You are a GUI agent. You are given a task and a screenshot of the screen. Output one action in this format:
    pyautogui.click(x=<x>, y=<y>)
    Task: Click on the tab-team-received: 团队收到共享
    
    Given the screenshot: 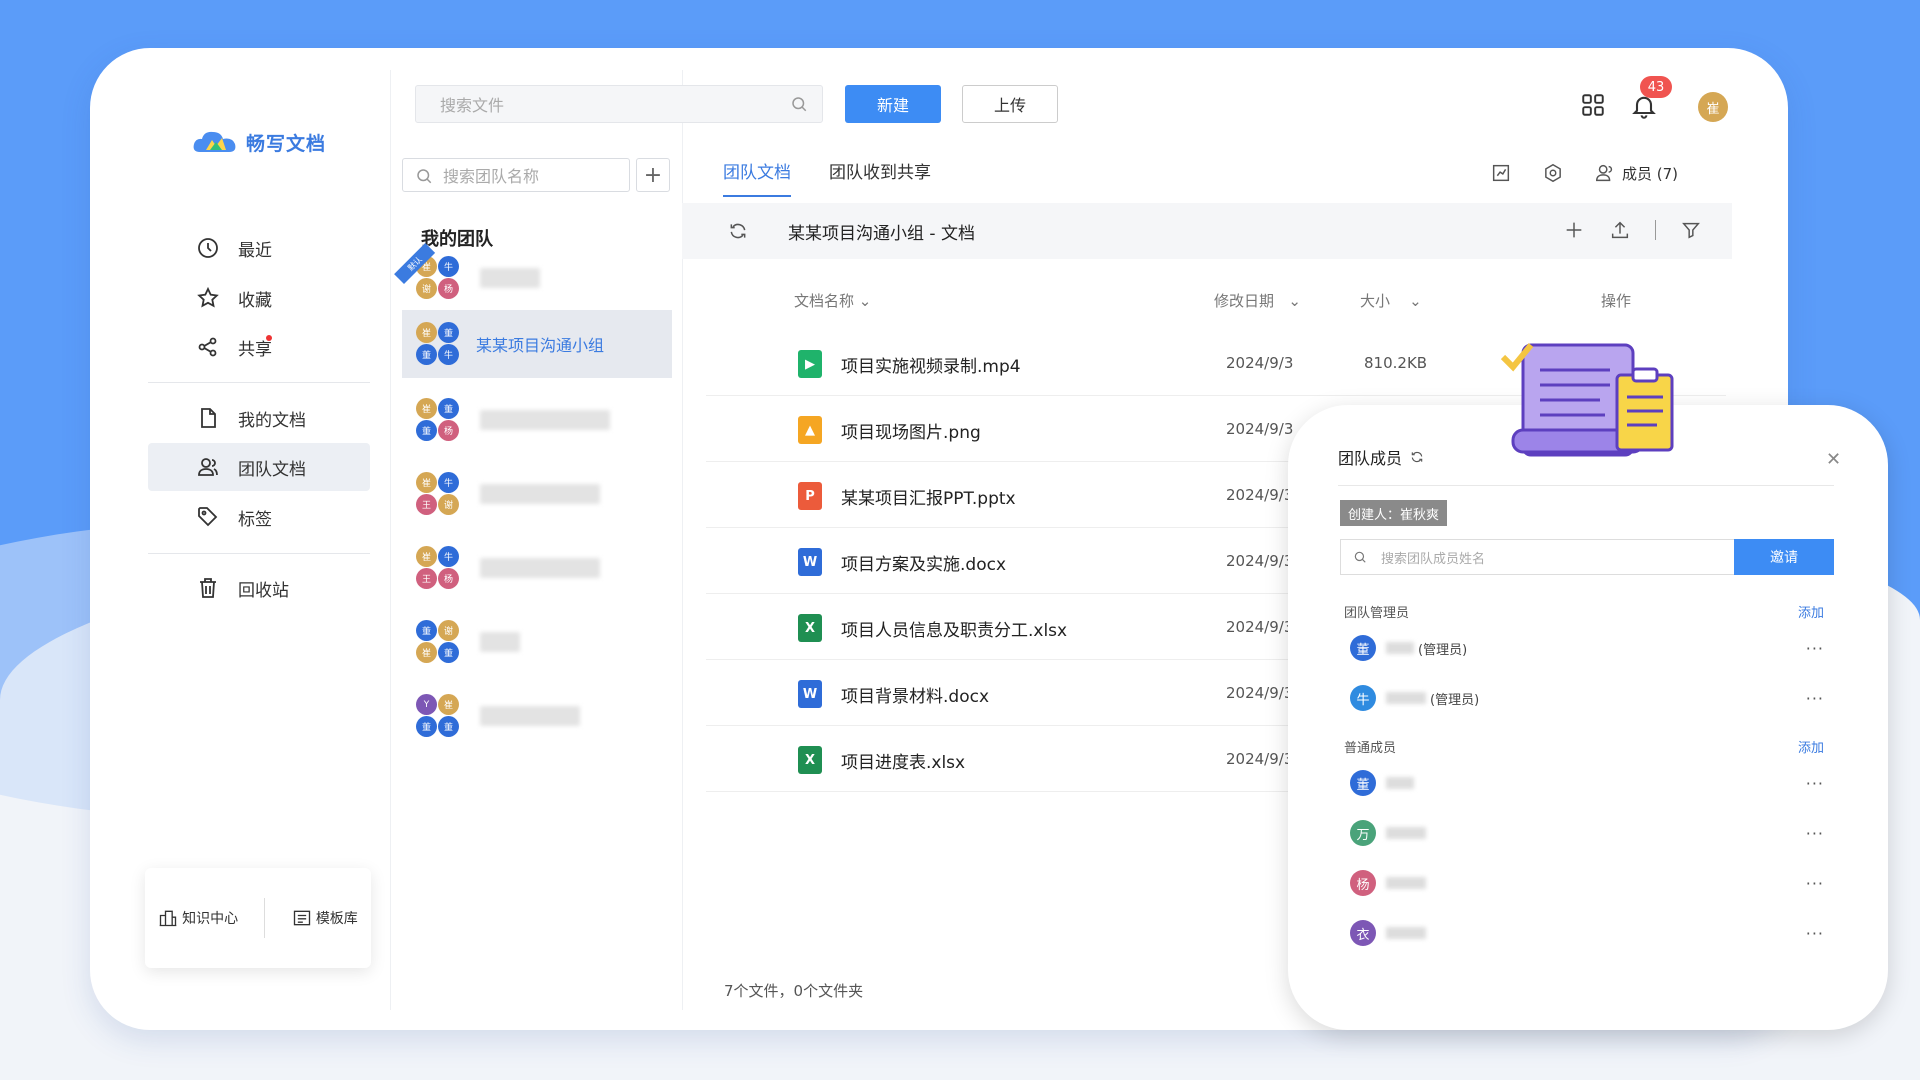 What is the action you would take?
    pyautogui.click(x=880, y=177)
    